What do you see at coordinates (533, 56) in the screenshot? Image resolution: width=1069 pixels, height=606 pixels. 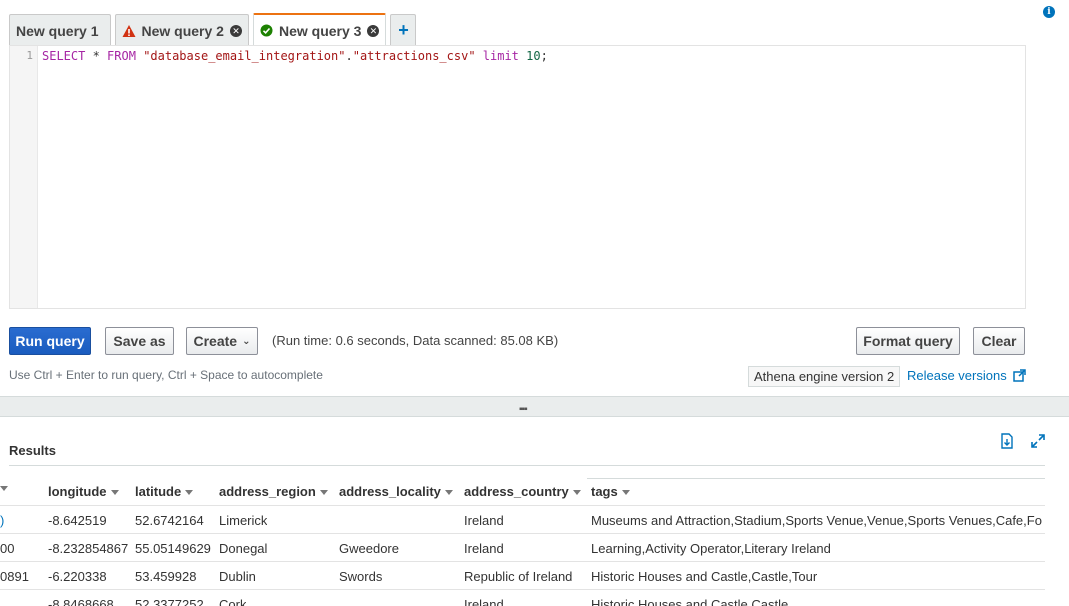 I see `sql-number: 10` at bounding box center [533, 56].